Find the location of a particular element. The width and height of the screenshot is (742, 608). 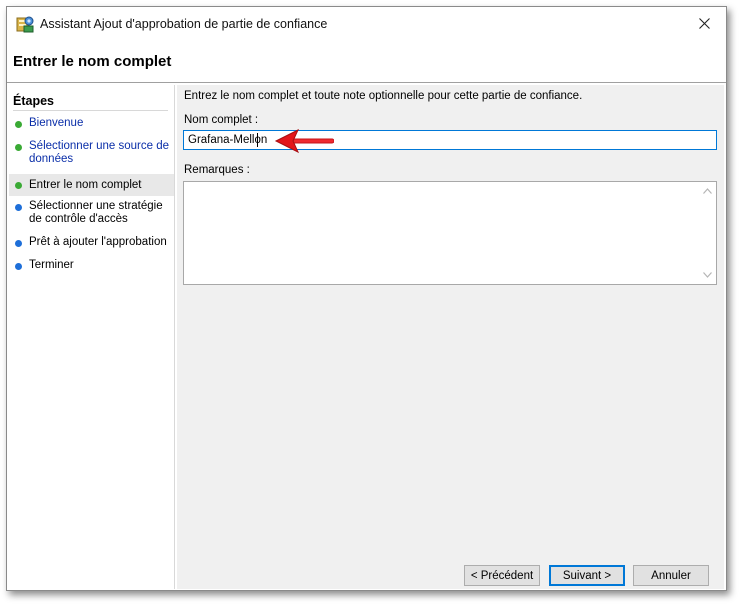

close-button is located at coordinates (704, 23).